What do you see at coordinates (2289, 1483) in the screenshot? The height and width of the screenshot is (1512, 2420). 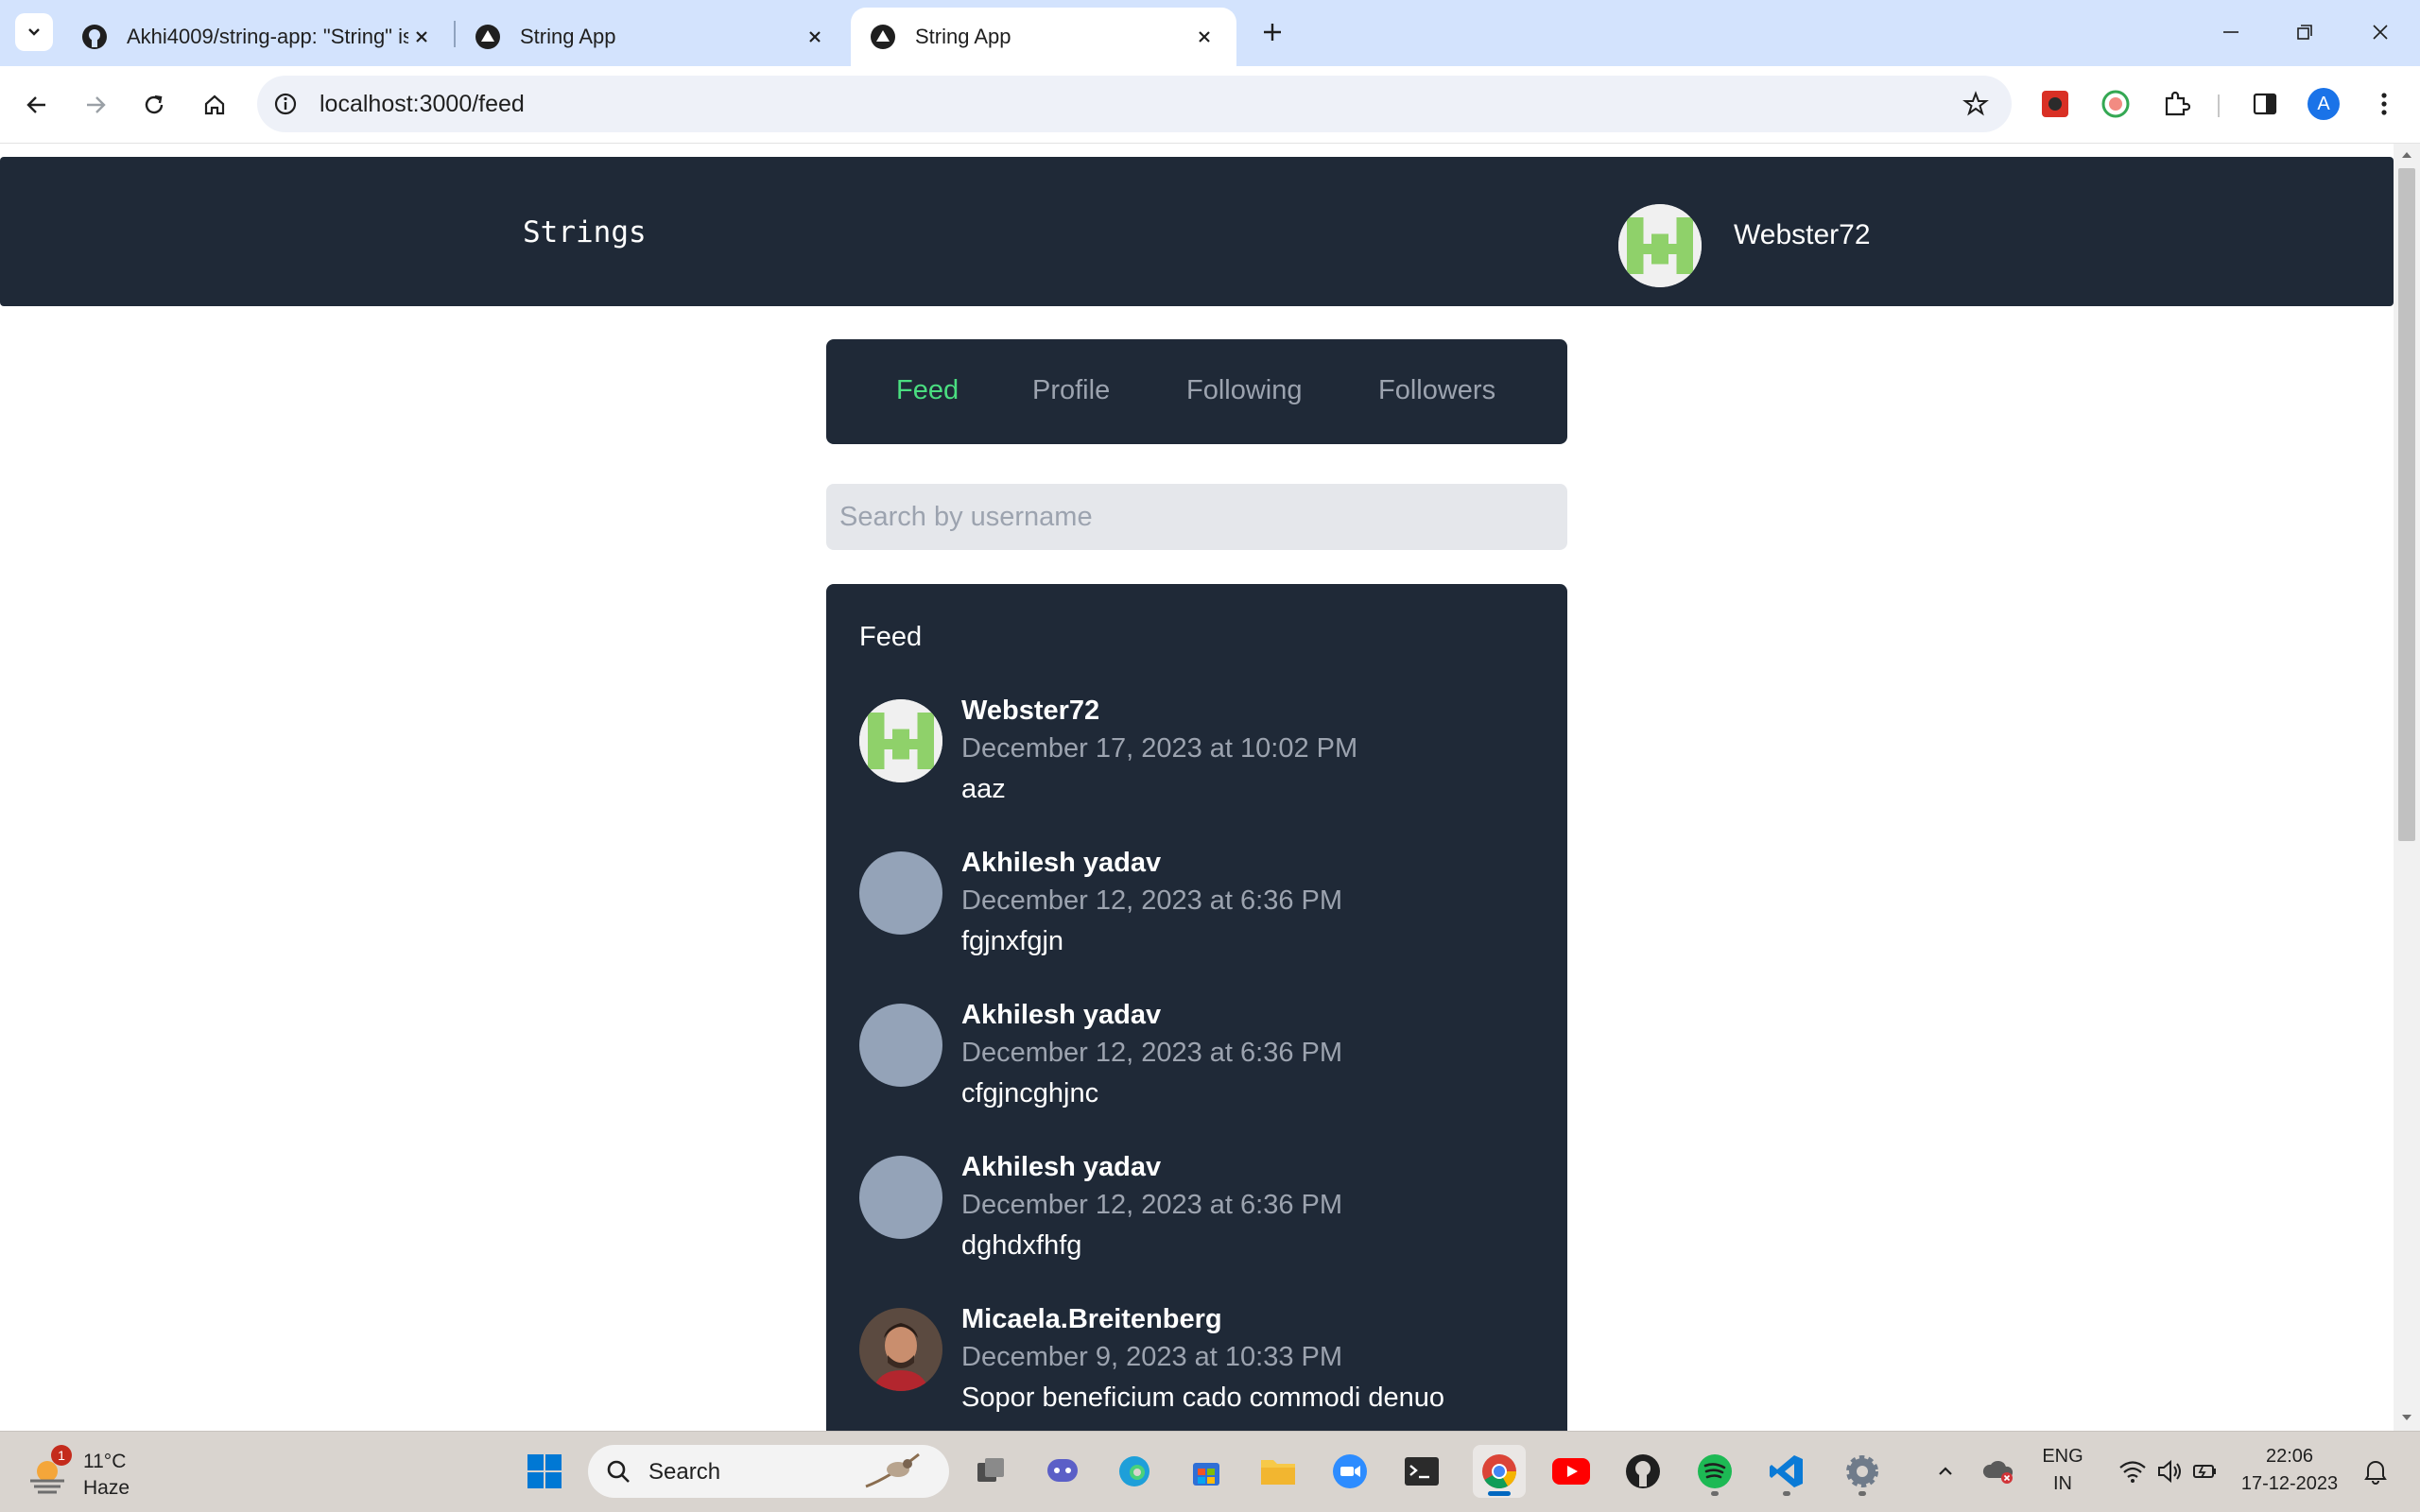 I see `clock-date: 17-12-2023` at bounding box center [2289, 1483].